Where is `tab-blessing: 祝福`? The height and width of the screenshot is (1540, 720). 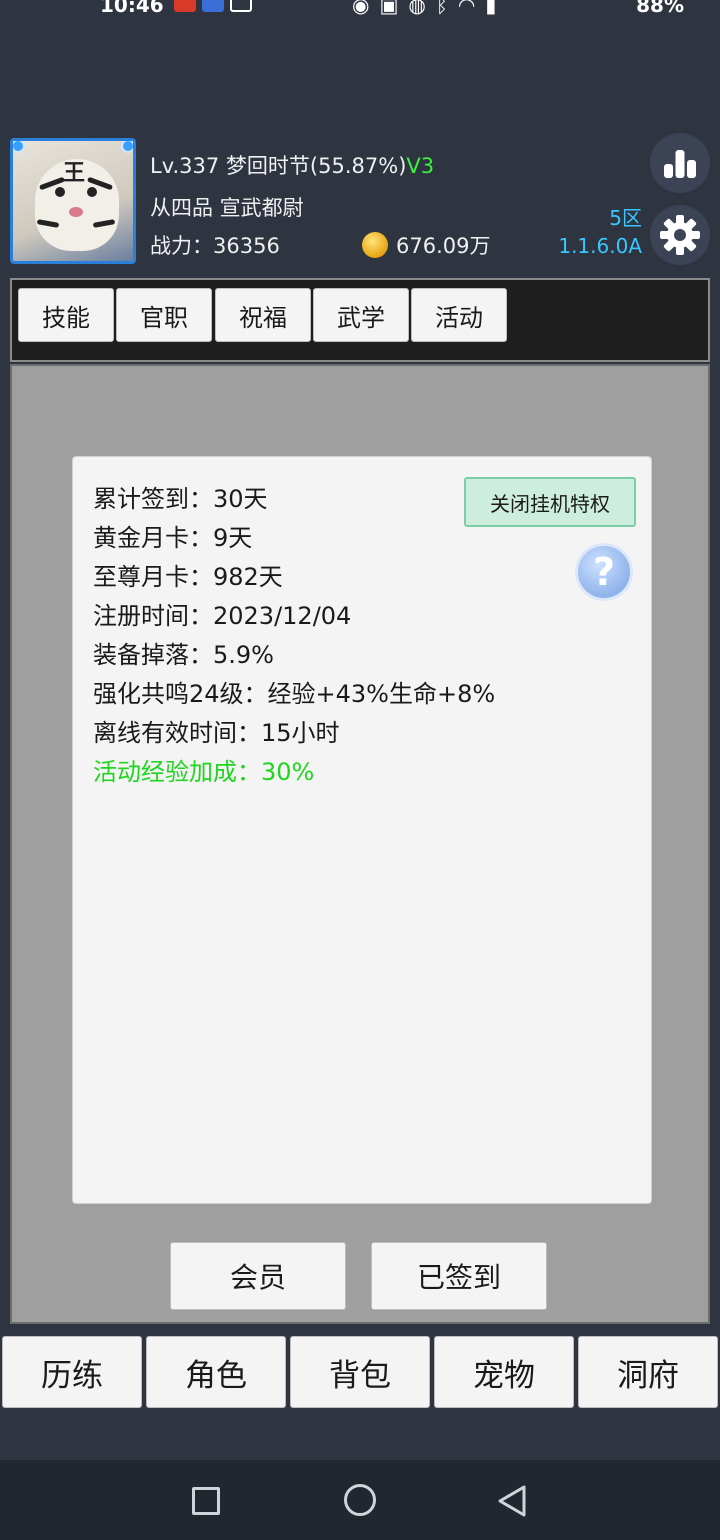
tab-blessing: 祝福 is located at coordinates (263, 315).